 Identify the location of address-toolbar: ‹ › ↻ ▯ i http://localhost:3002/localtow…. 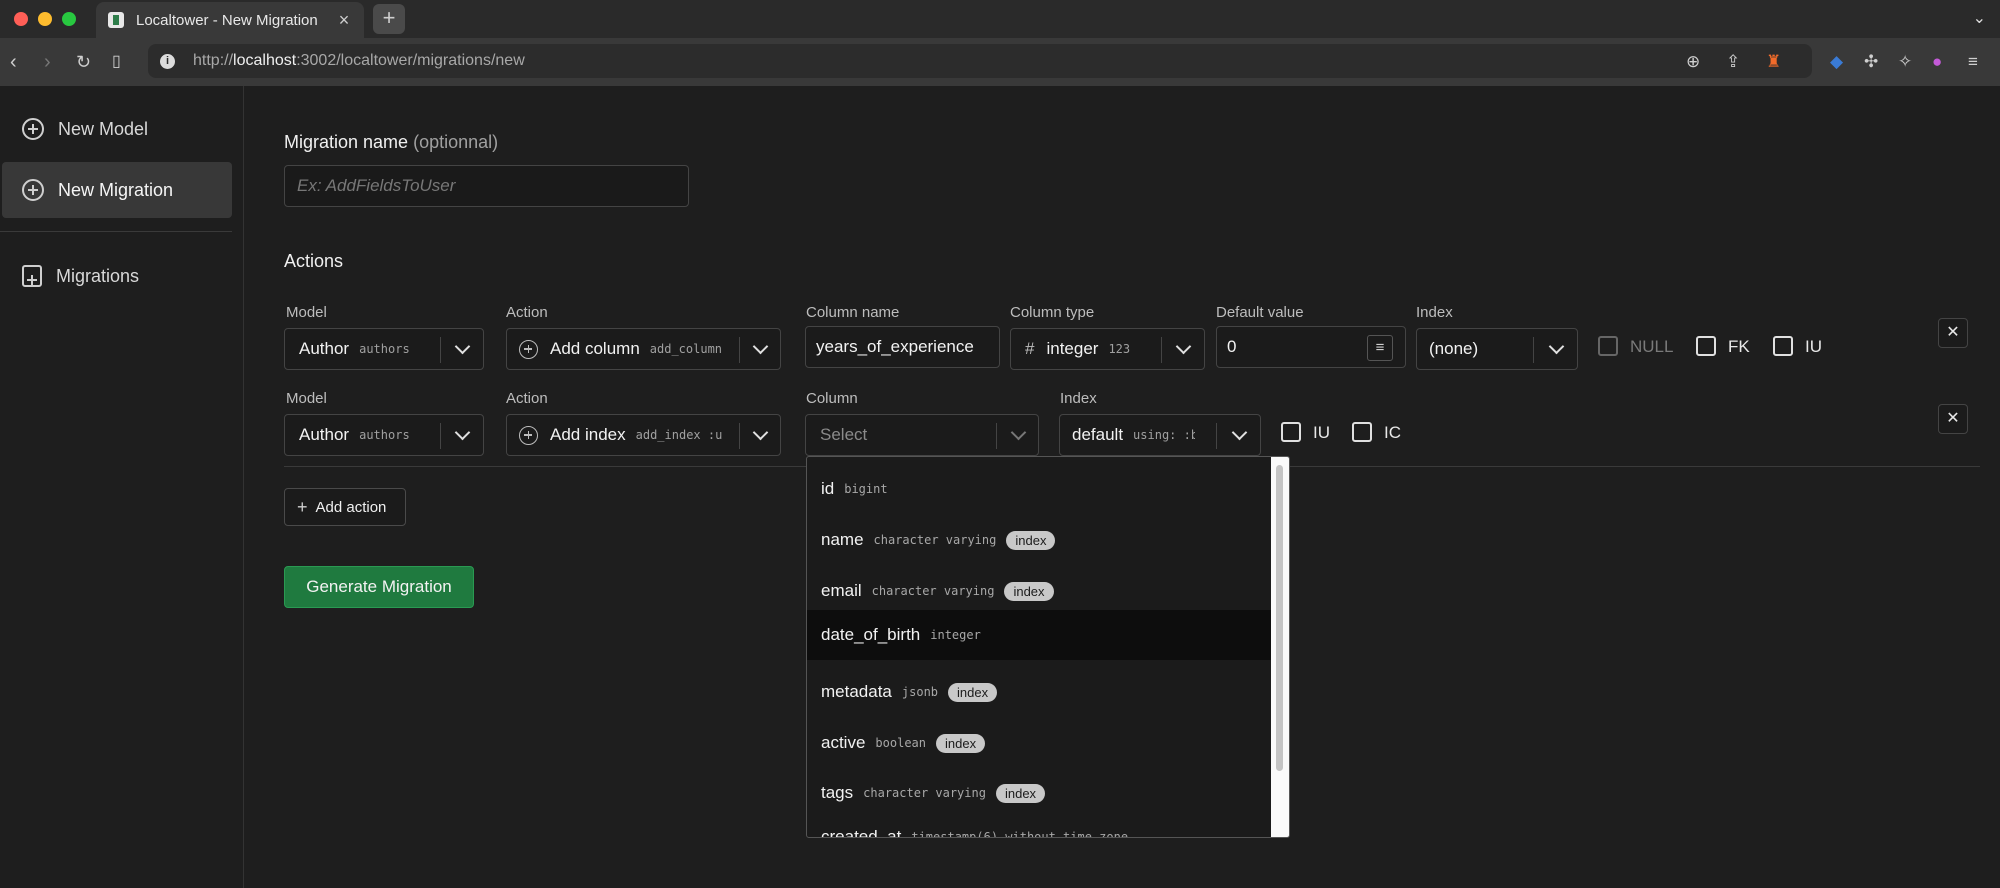
(1000, 62).